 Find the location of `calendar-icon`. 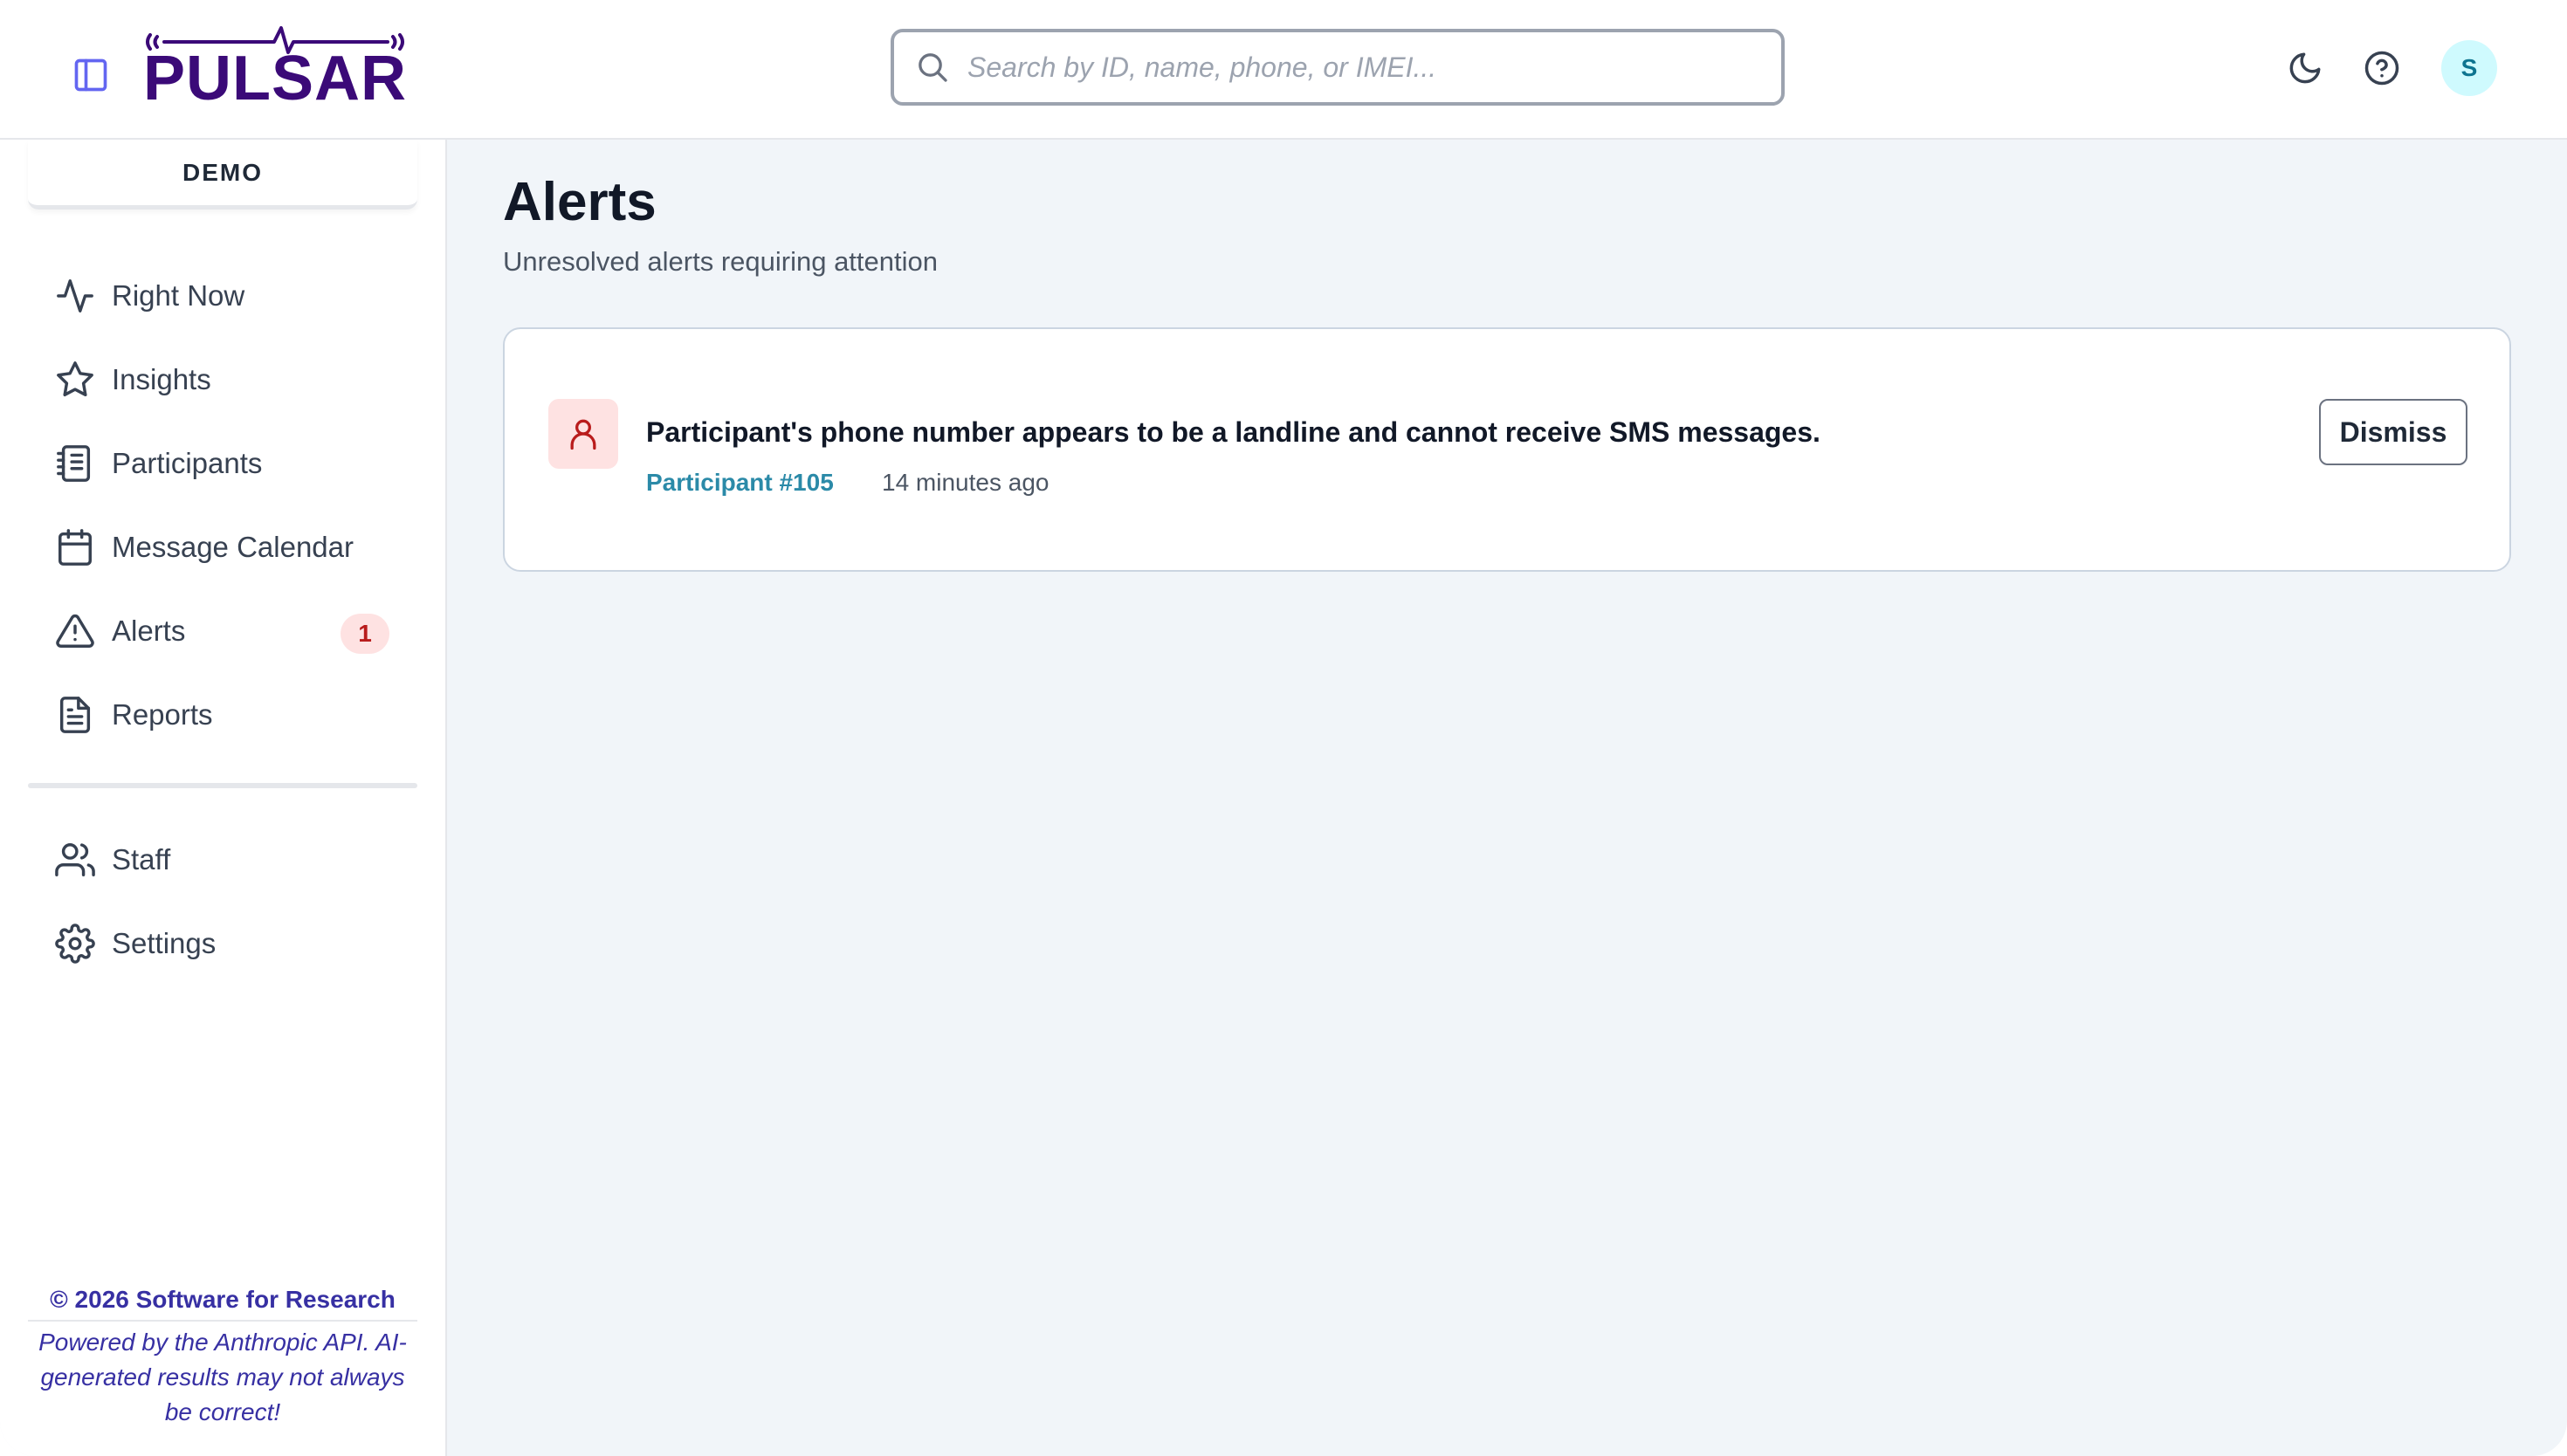

calendar-icon is located at coordinates (75, 547).